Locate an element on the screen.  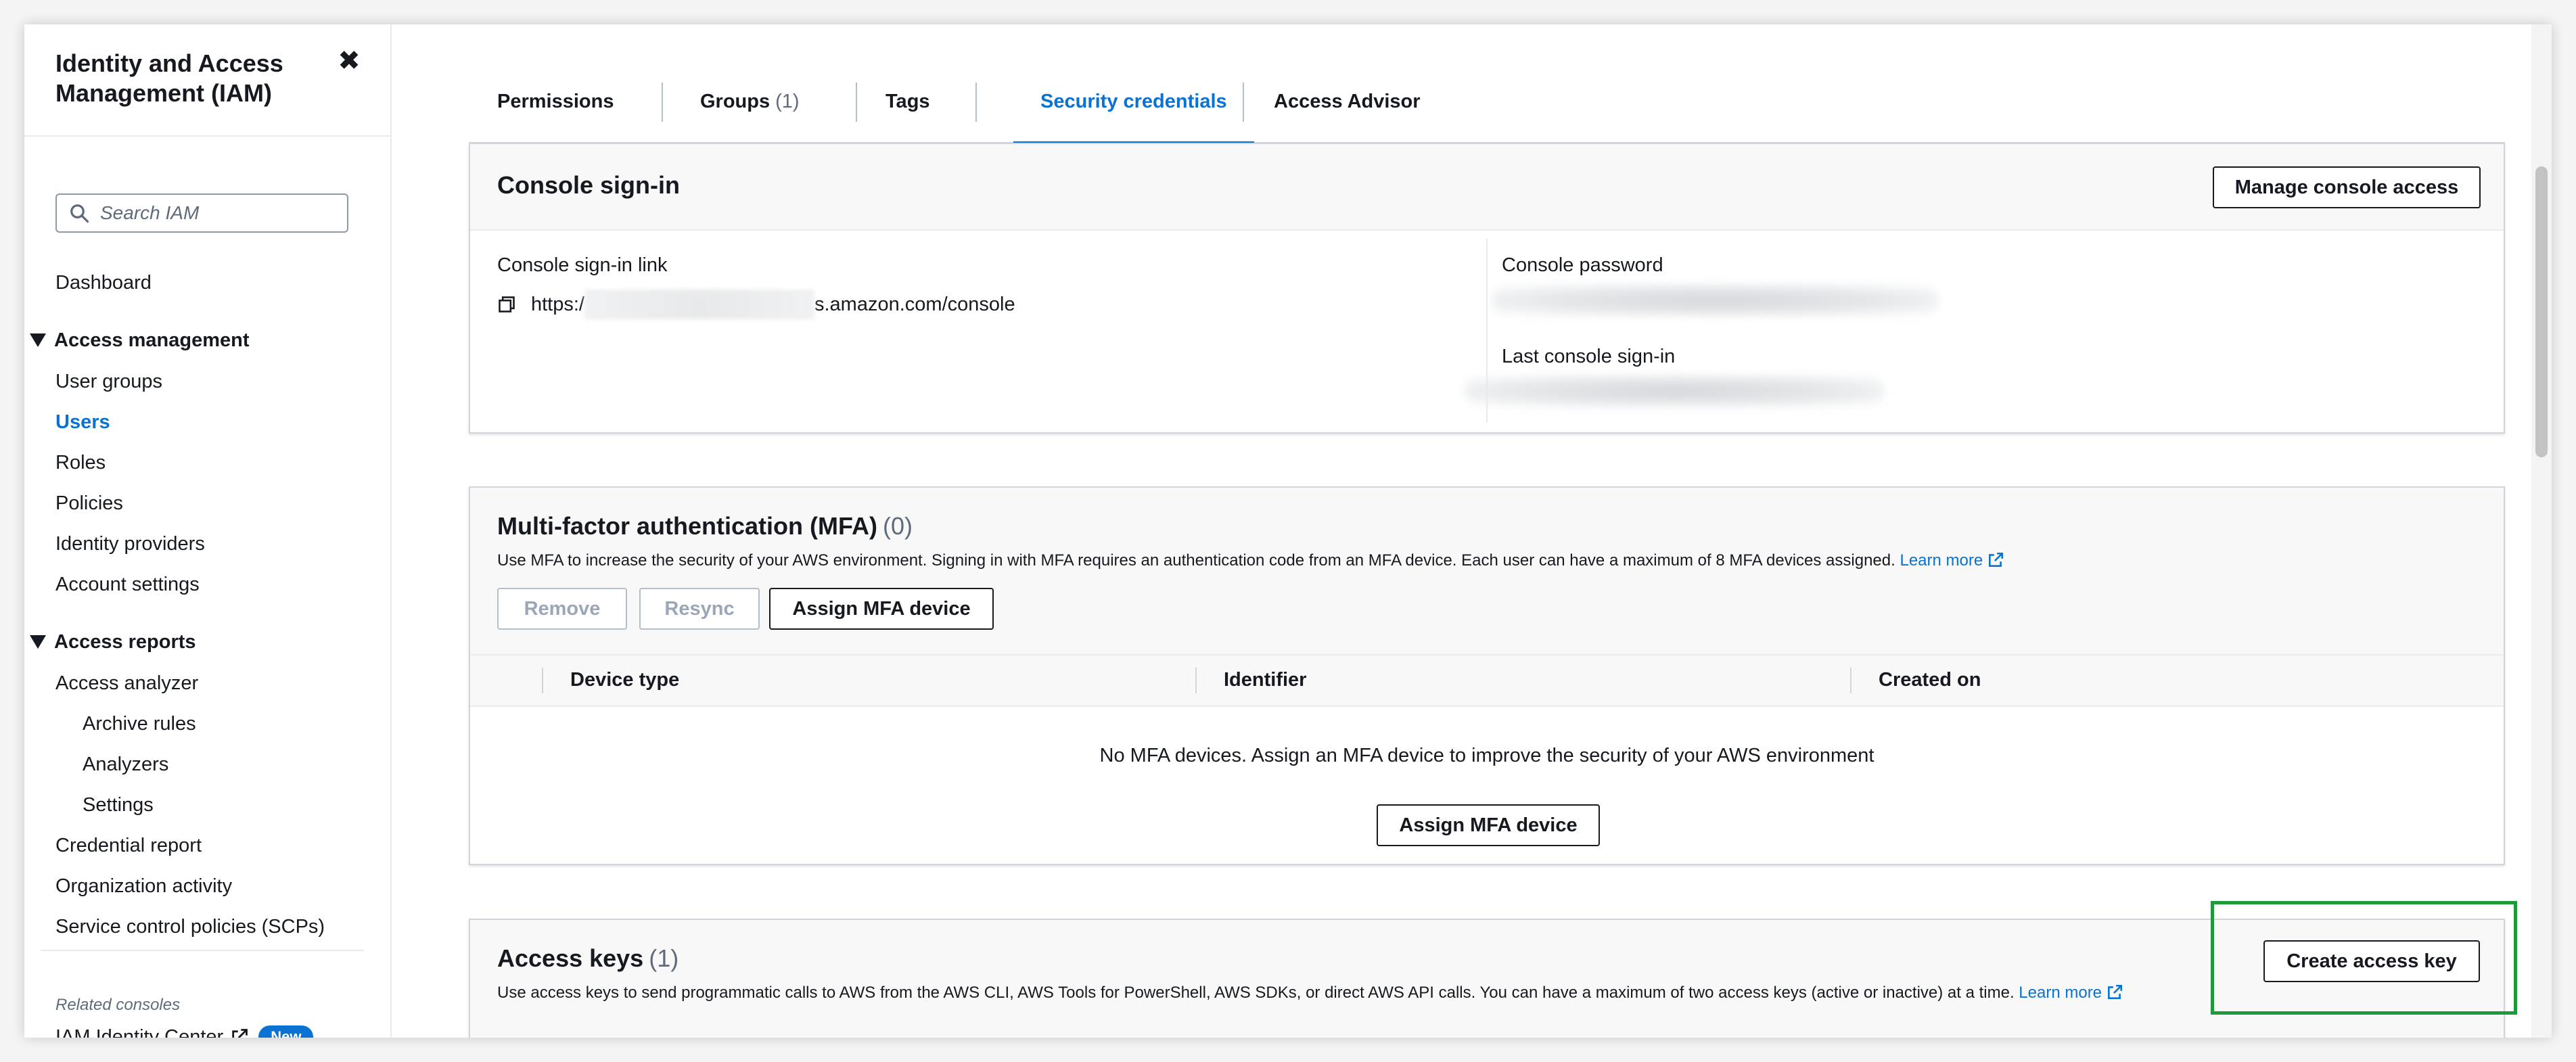
section-access-management: Access management is located at coordinates (140, 340).